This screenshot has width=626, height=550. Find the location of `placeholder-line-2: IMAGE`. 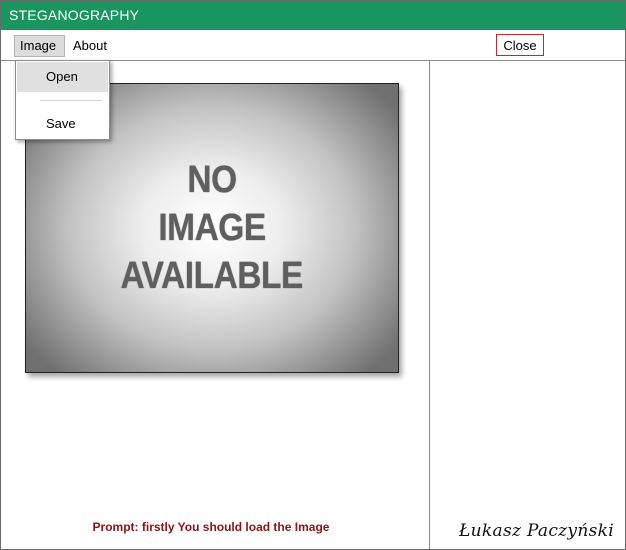

placeholder-line-2: IMAGE is located at coordinates (212, 228).